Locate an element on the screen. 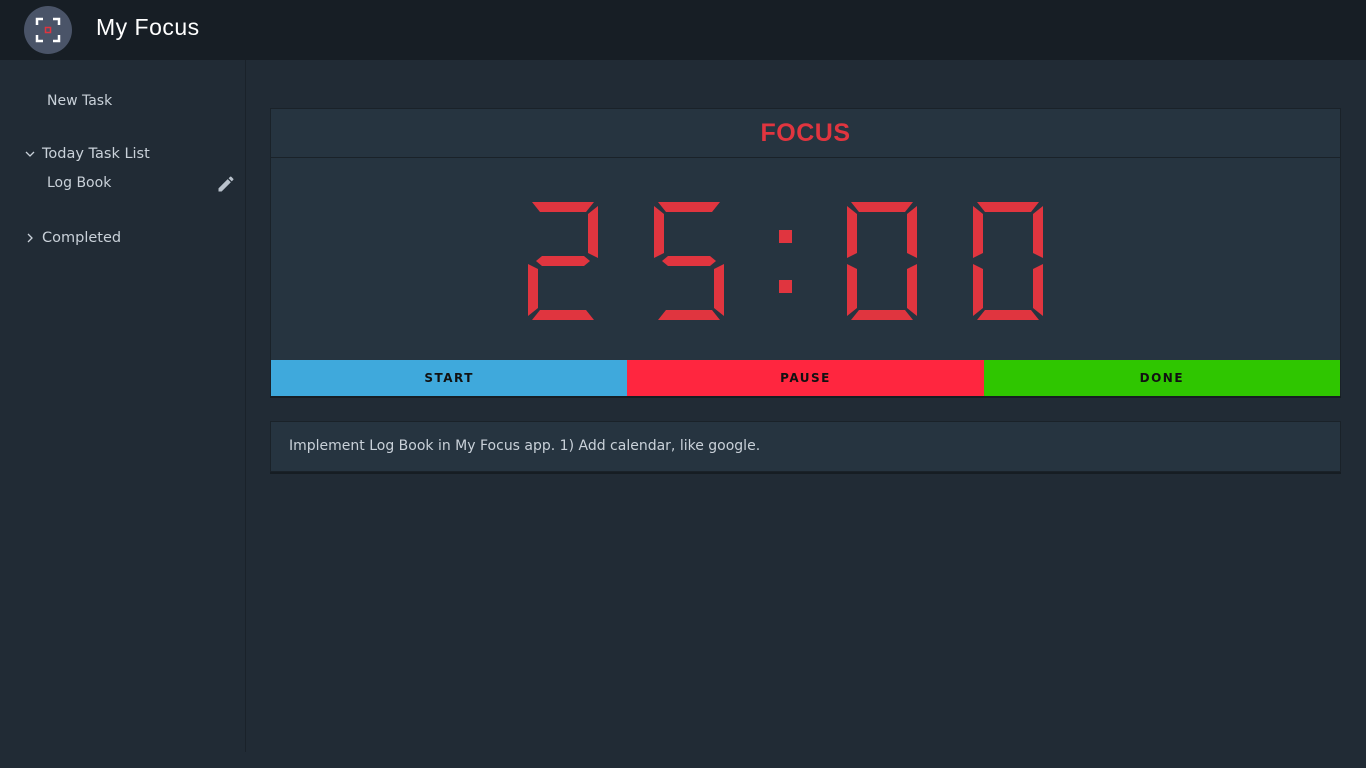 The height and width of the screenshot is (768, 1366). chevron-down-icon is located at coordinates (30, 154).